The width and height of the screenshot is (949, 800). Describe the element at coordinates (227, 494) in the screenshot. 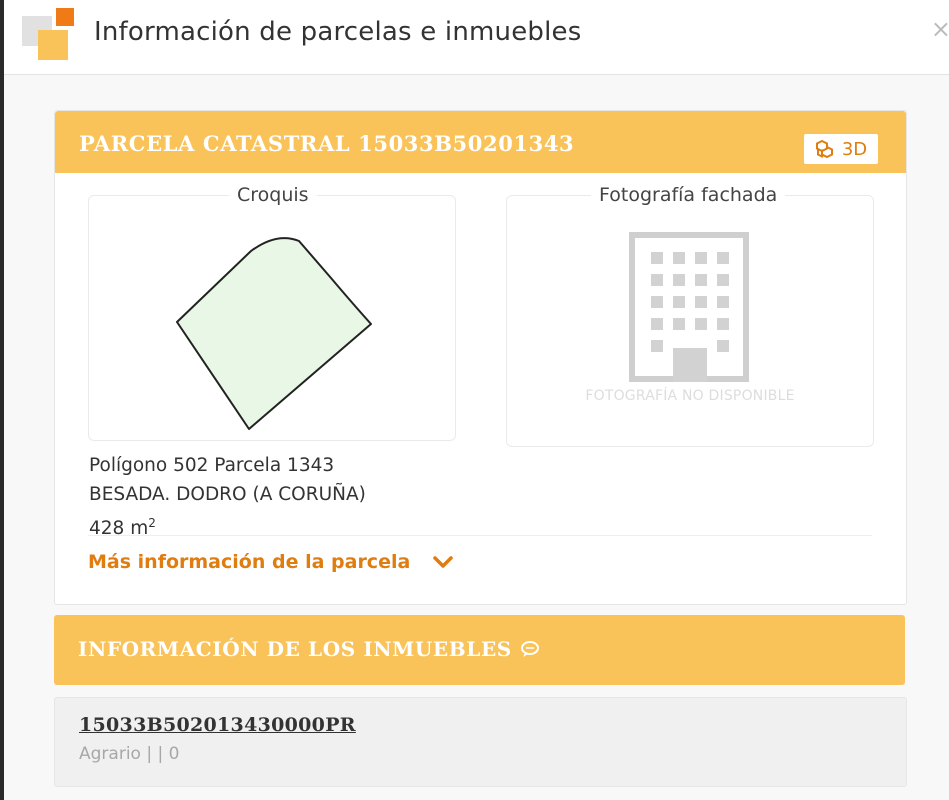

I see `parcel-address: BESADA. DODRO (A CORUÑA)` at that location.